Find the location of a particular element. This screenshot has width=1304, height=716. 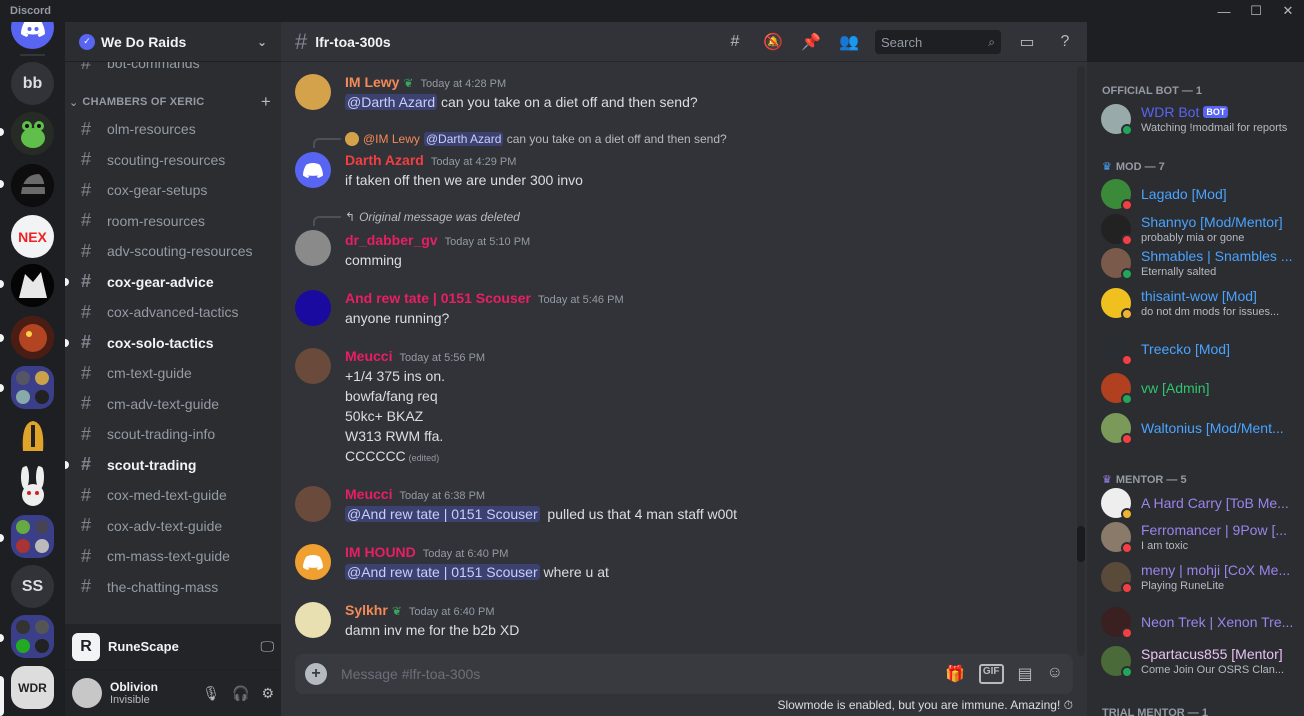

message-author: And rew tate | 0151 Scouser is located at coordinates (438, 298).